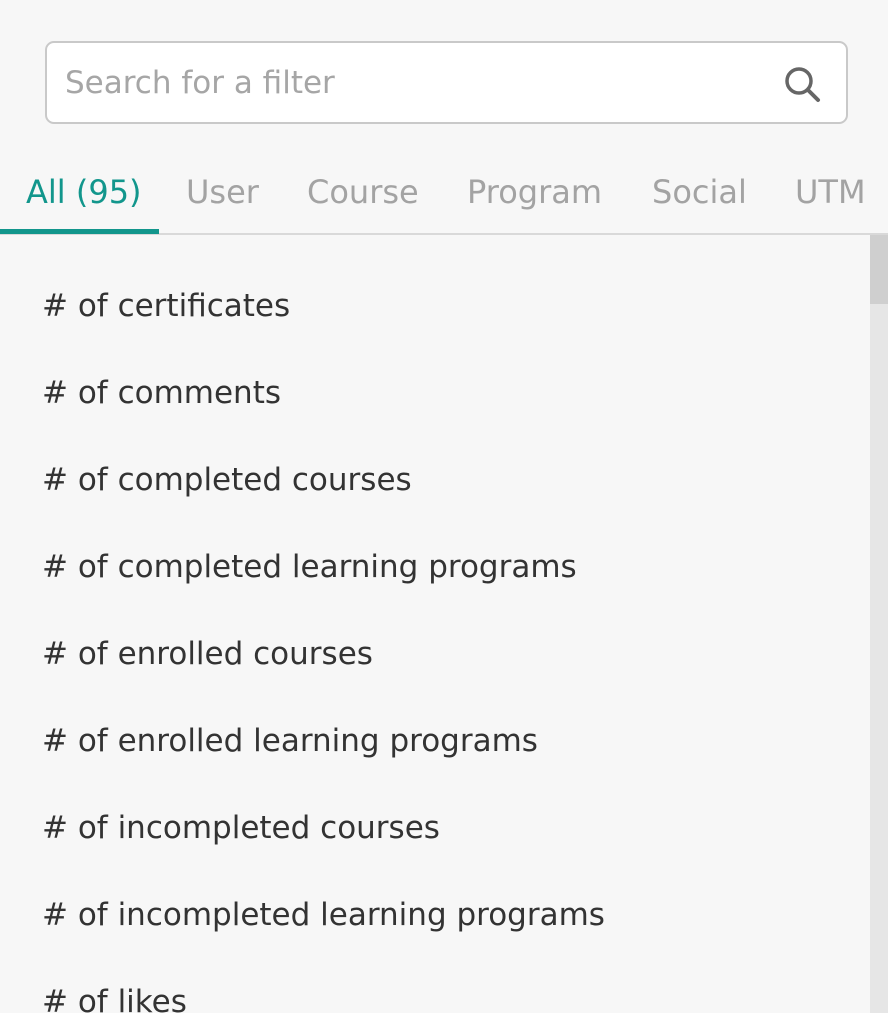 The height and width of the screenshot is (1013, 888). I want to click on list-item: # of incompleted learning programs, so click(323, 915).